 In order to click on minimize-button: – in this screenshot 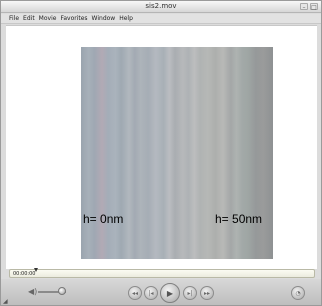, I will do `click(304, 7)`.